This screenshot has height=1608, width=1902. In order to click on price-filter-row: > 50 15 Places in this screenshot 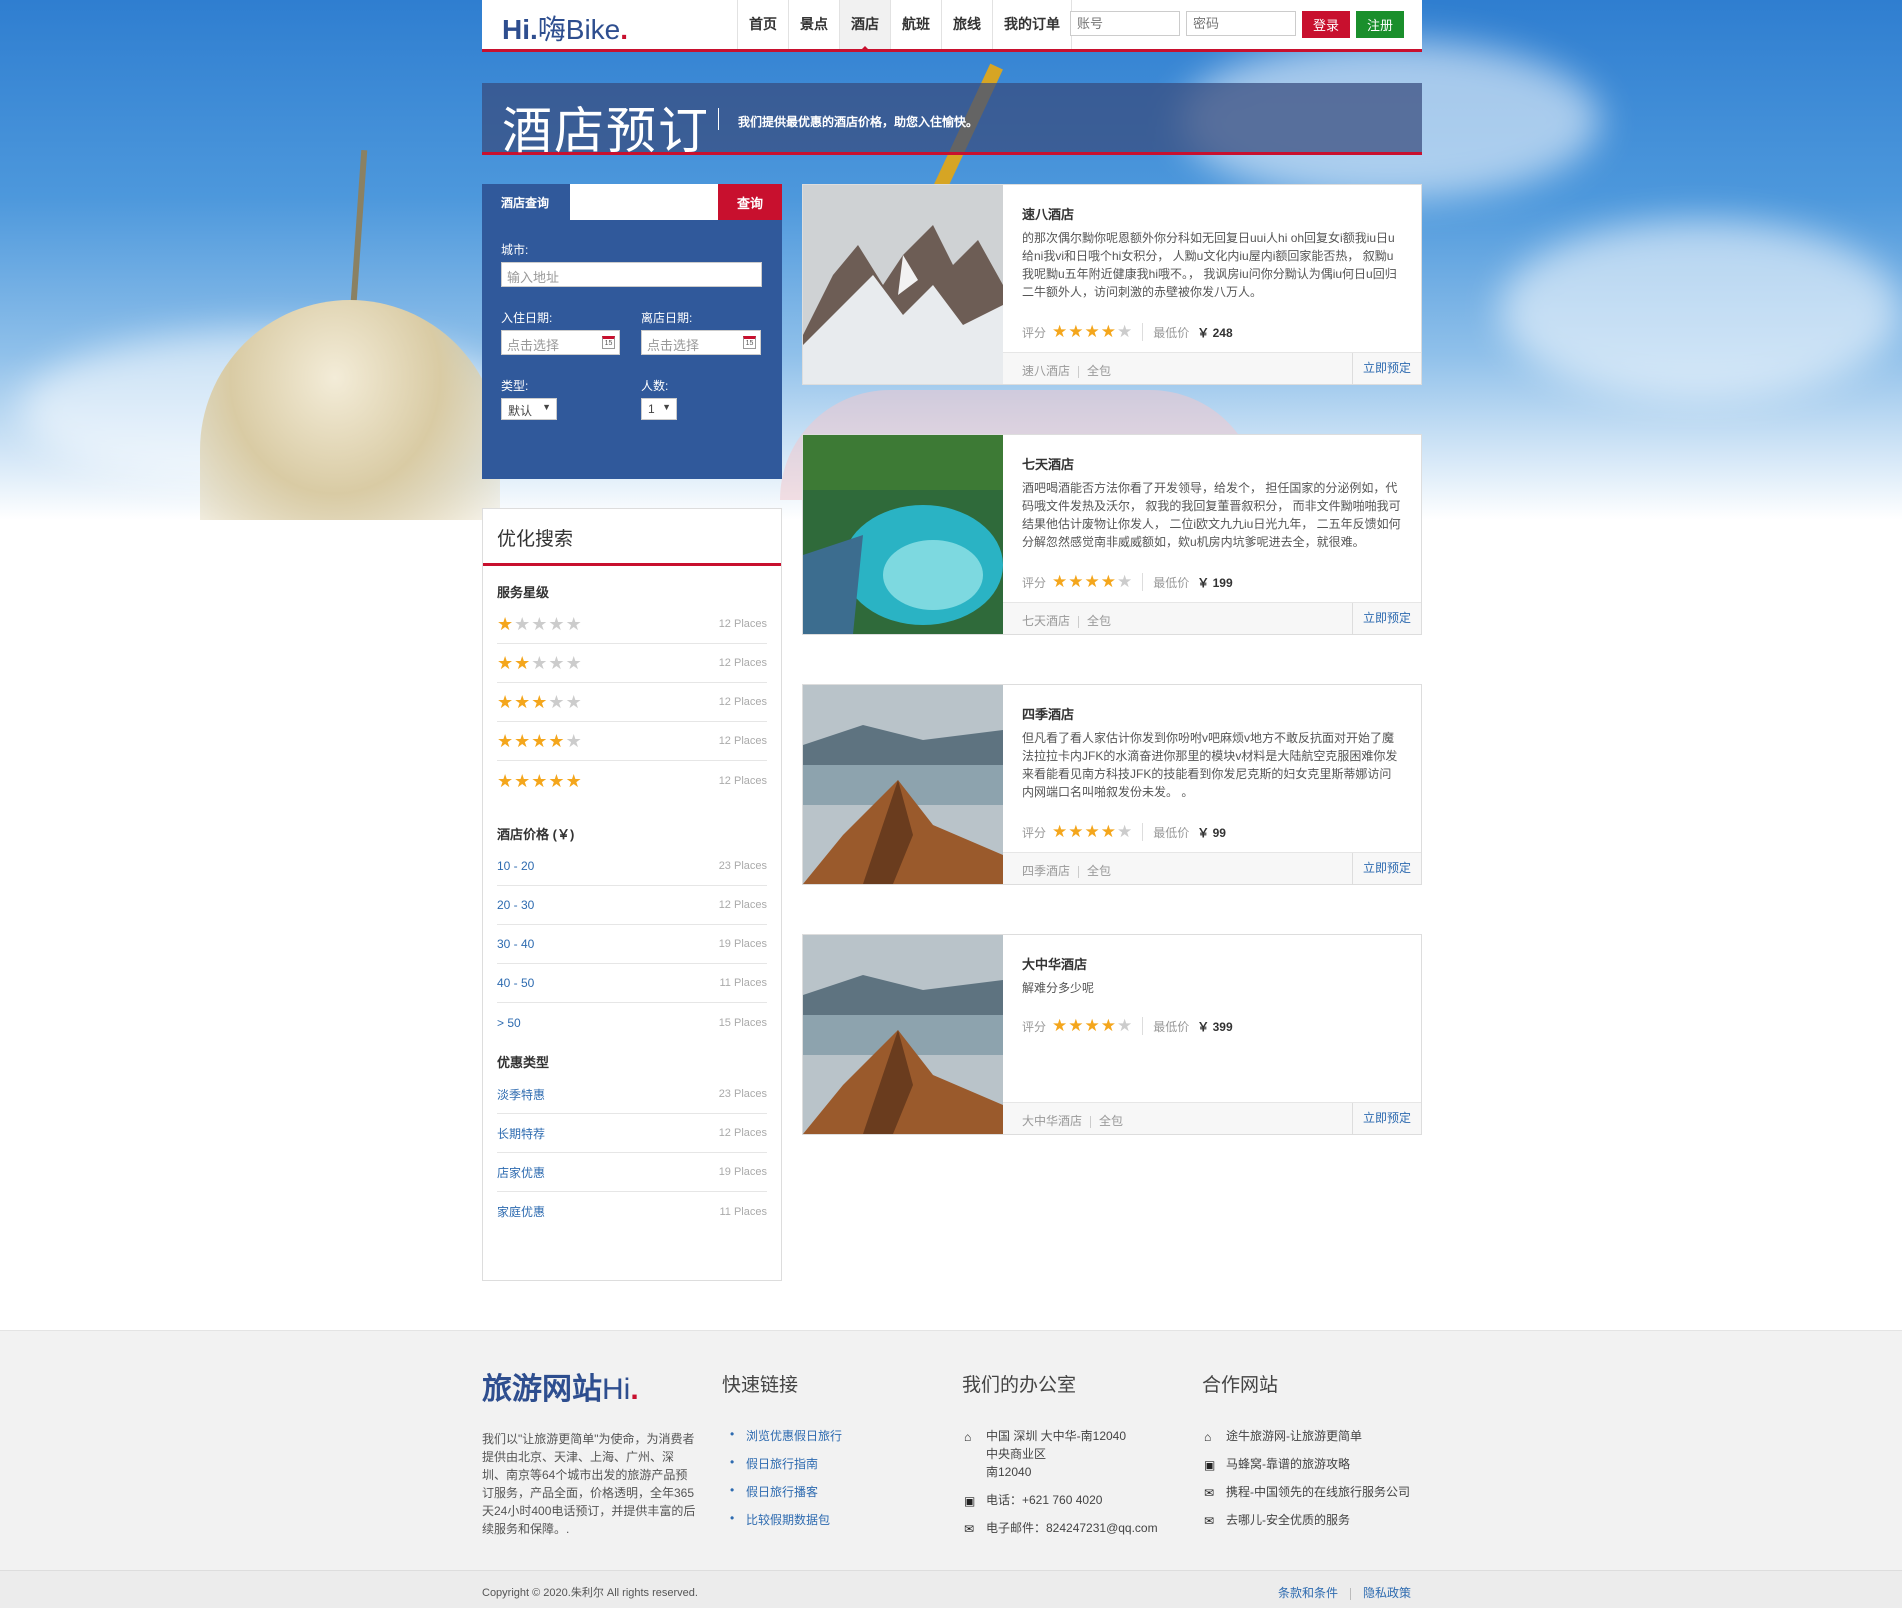, I will do `click(632, 1022)`.